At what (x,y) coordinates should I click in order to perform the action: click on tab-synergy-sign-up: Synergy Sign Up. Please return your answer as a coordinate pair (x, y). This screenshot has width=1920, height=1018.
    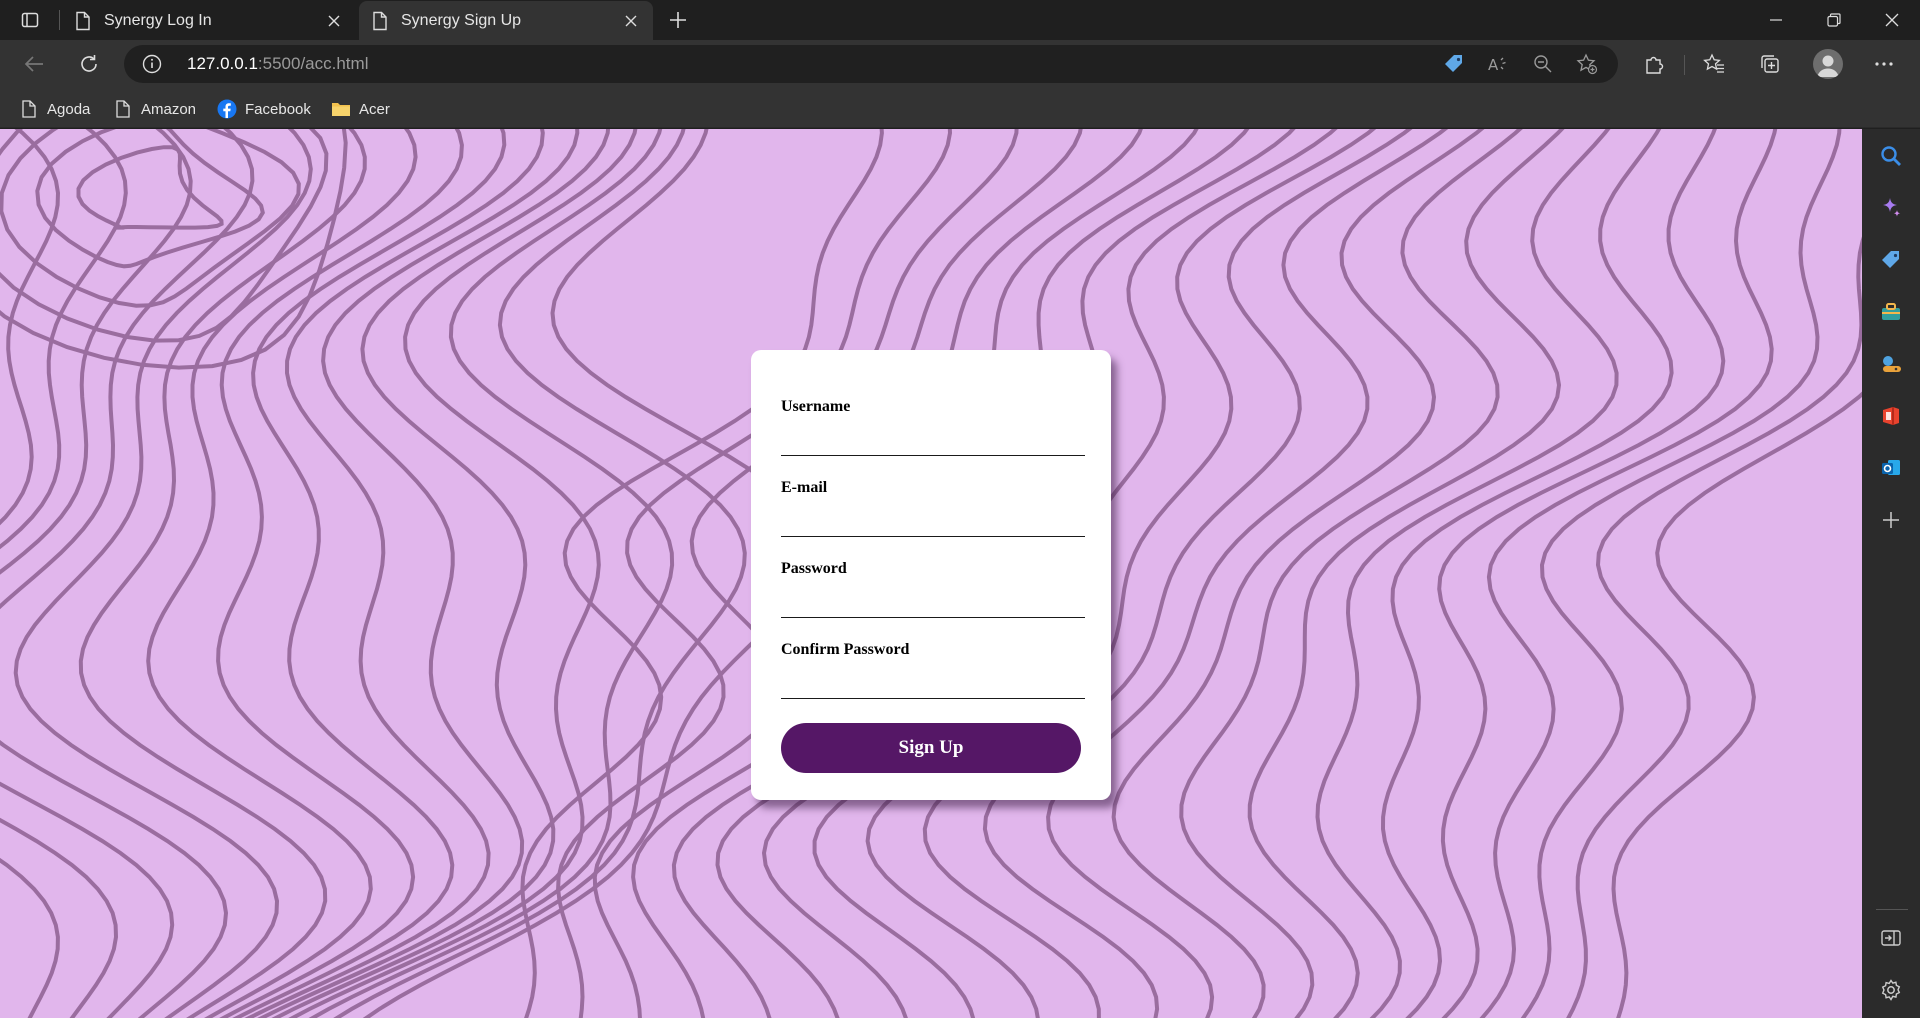
    Looking at the image, I should click on (506, 20).